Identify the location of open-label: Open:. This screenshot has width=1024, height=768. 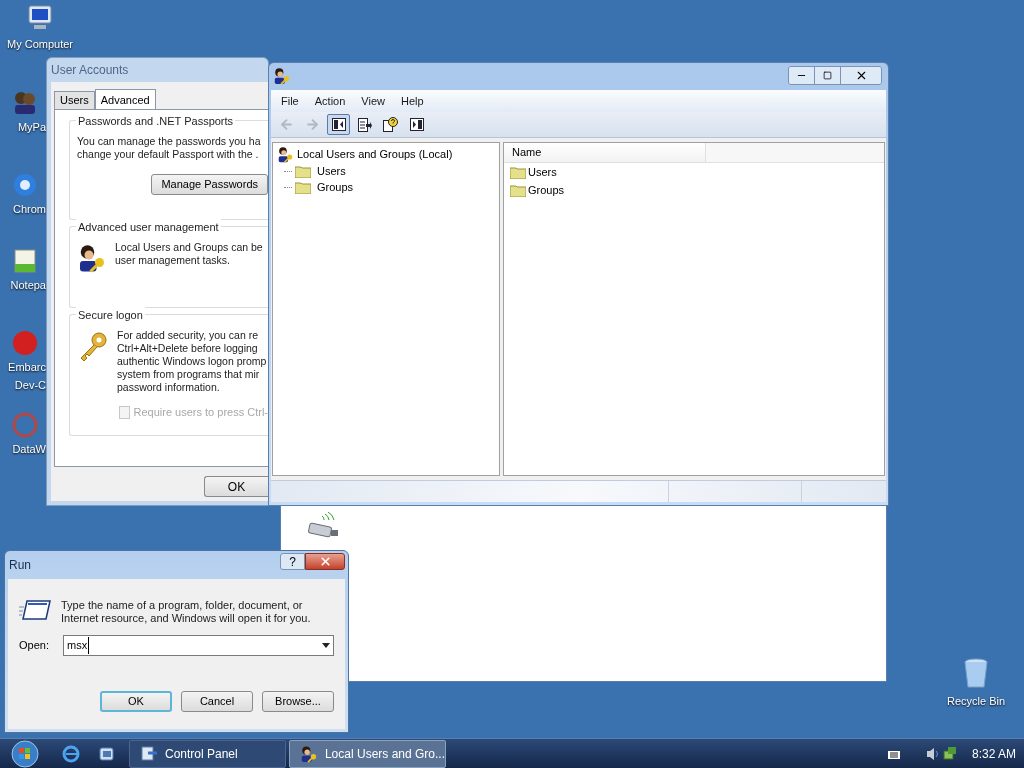
(34, 646).